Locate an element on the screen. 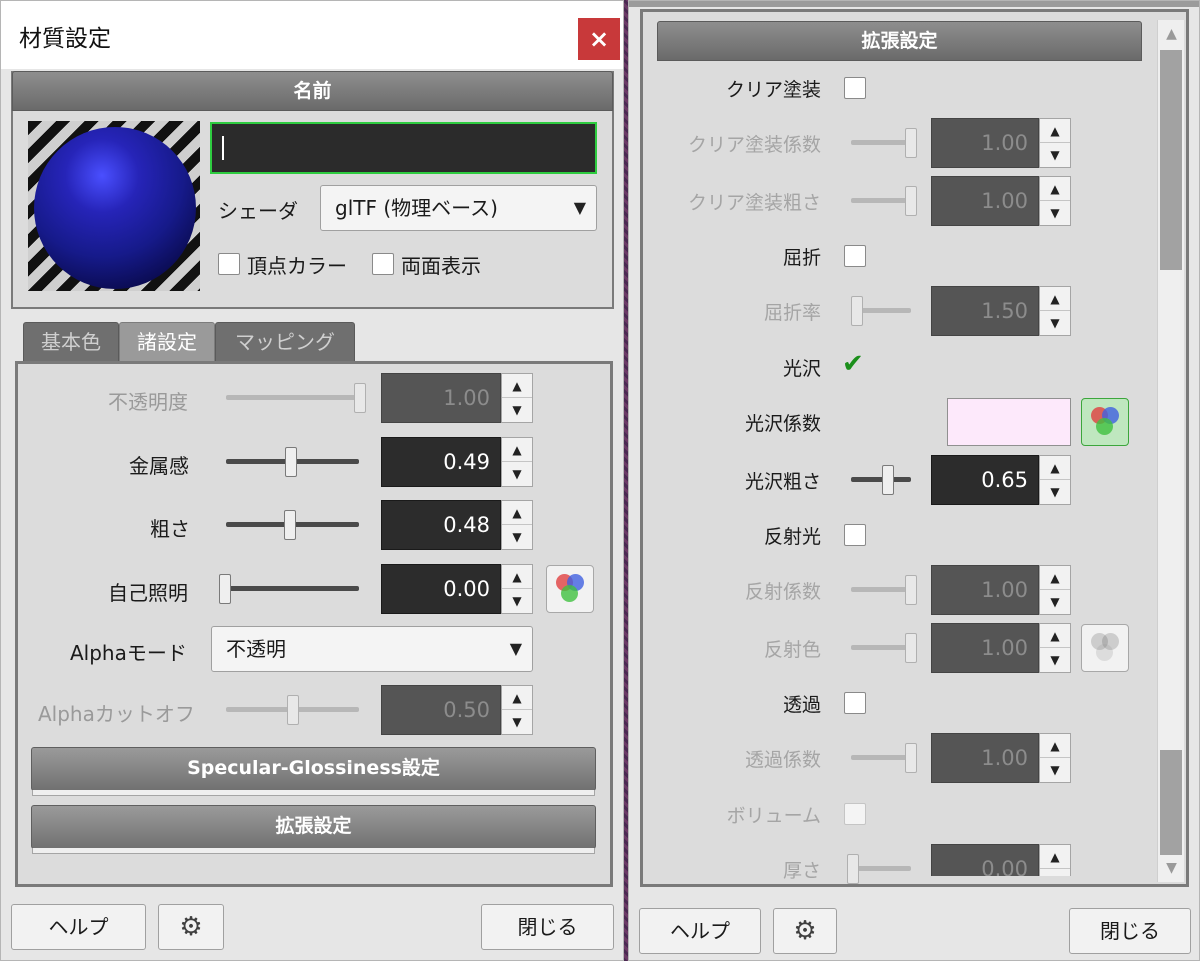 The image size is (1200, 961). sheen-checkmark-icon: ✔ is located at coordinates (855, 364).